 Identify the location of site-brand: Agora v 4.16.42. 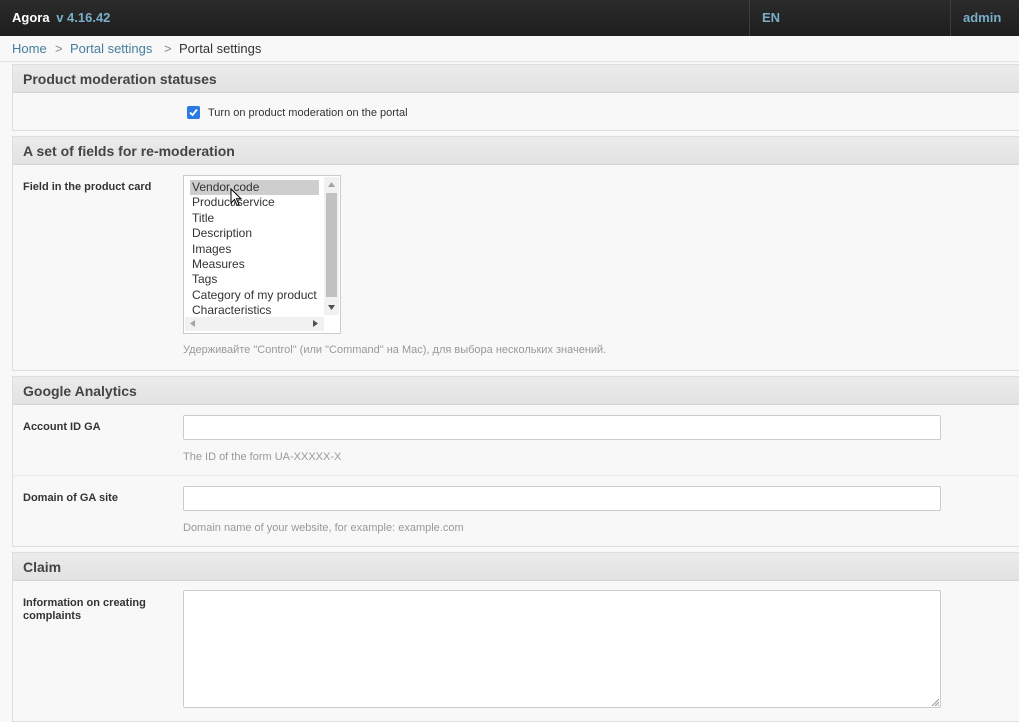
(61, 17).